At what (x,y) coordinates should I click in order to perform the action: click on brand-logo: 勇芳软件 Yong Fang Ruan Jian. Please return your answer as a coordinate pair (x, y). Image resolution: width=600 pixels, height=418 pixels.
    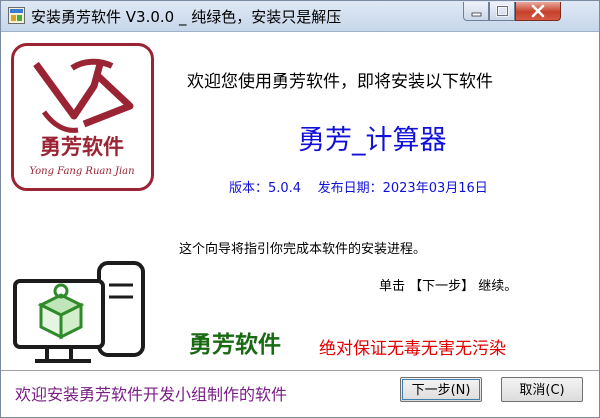
    Looking at the image, I should click on (82, 117).